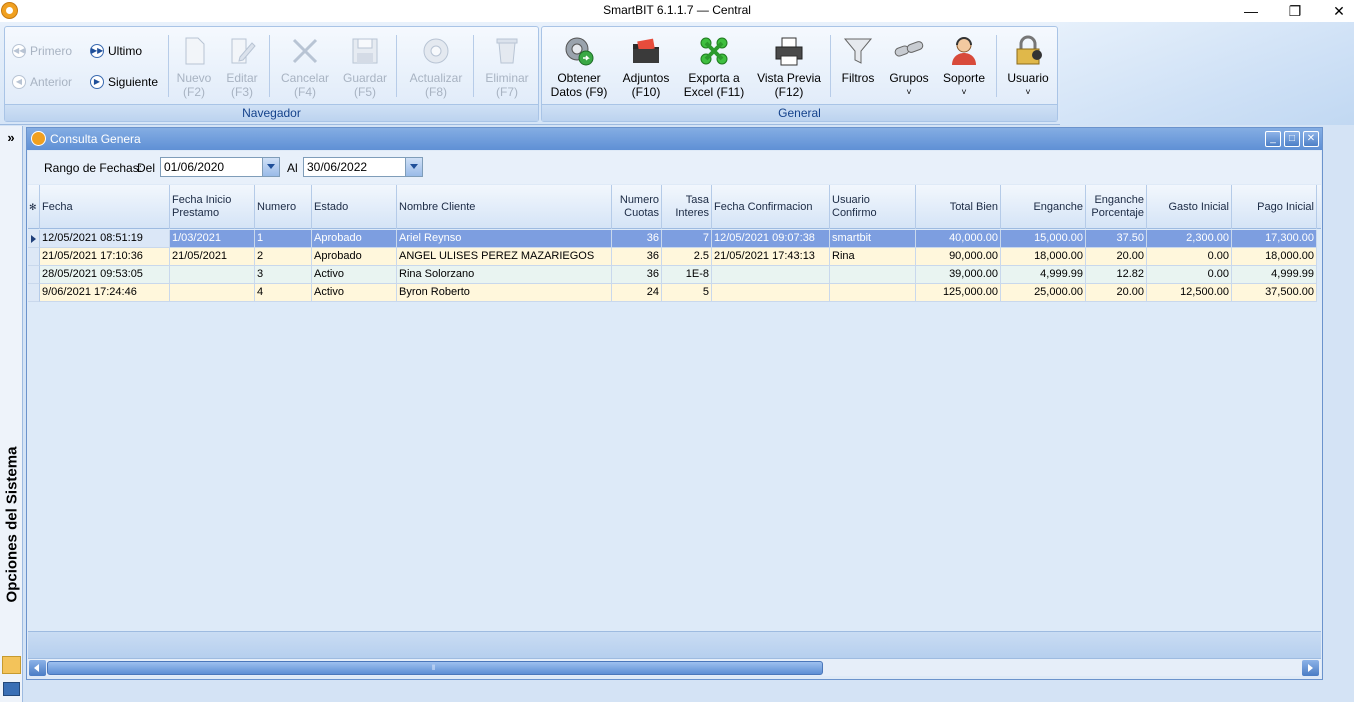 The width and height of the screenshot is (1354, 702). I want to click on scroll-left-button, so click(37, 668).